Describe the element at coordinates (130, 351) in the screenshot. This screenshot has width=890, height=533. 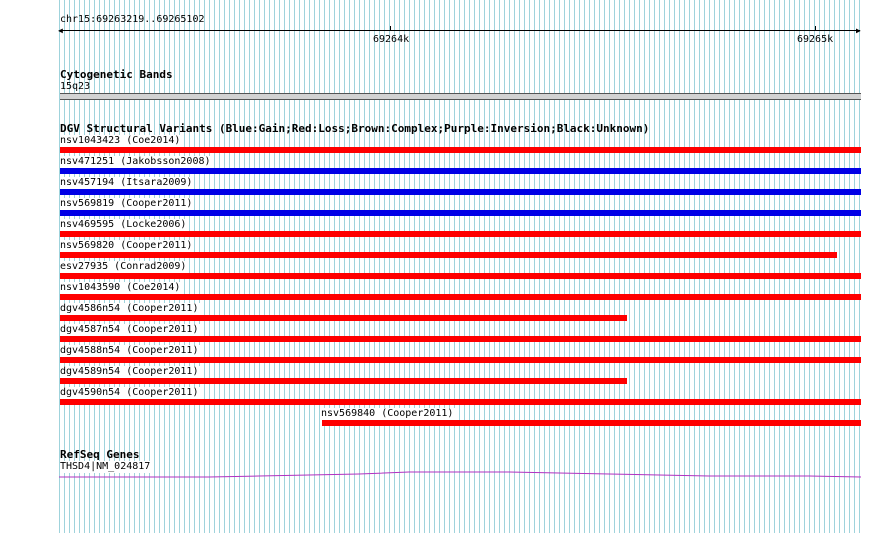
I see `variant-label: dgv4588n54 (Cooper2011)` at that location.